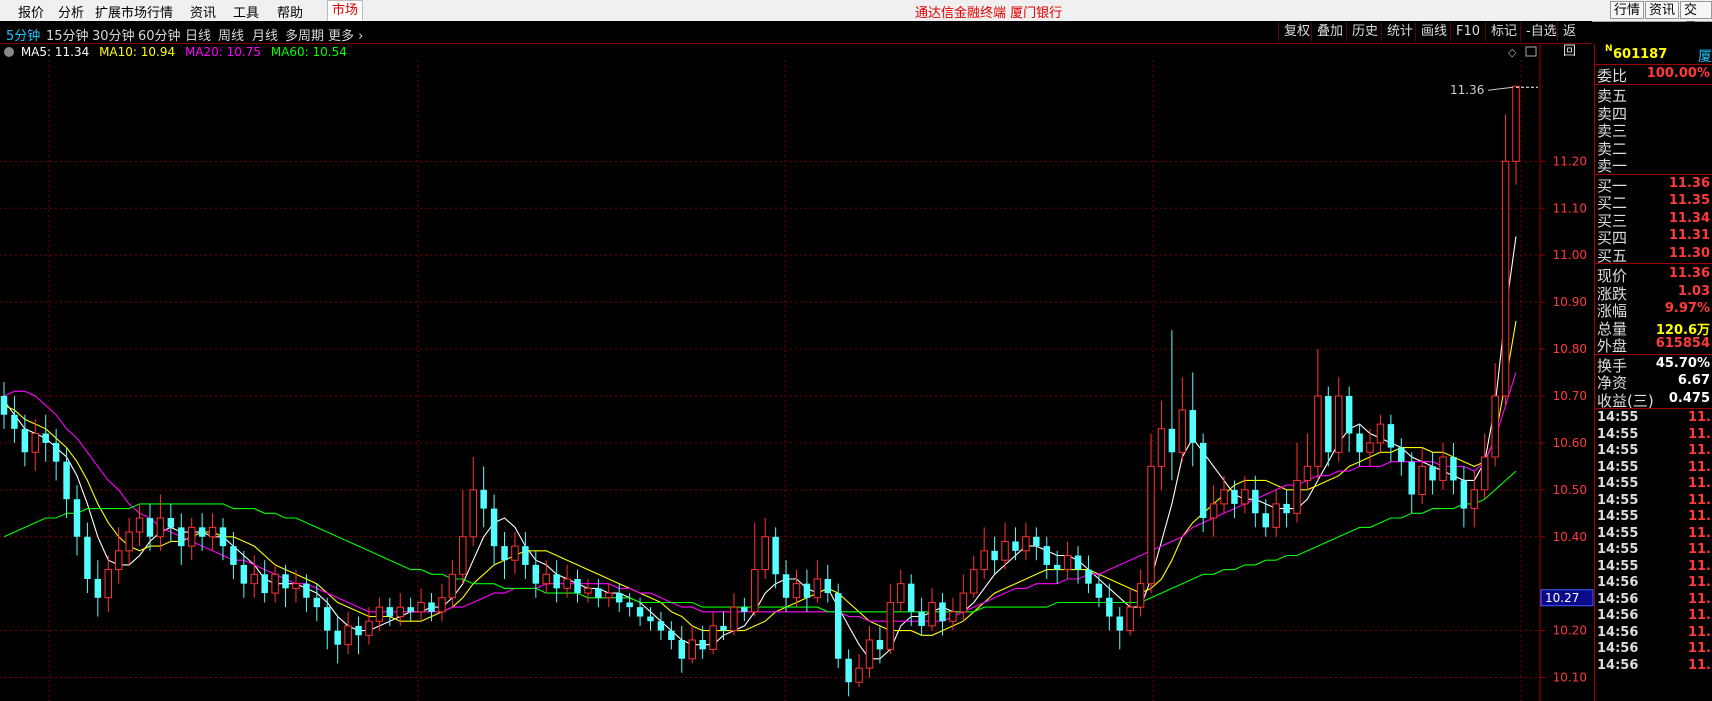 This screenshot has width=1712, height=701. I want to click on period-30min: 30分钟, so click(113, 34).